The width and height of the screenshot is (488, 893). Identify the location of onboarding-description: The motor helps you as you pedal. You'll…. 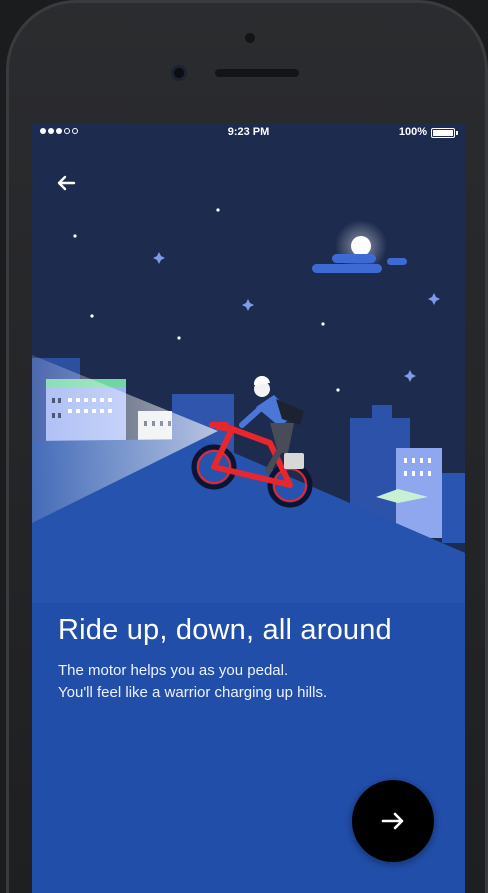
(253, 682).